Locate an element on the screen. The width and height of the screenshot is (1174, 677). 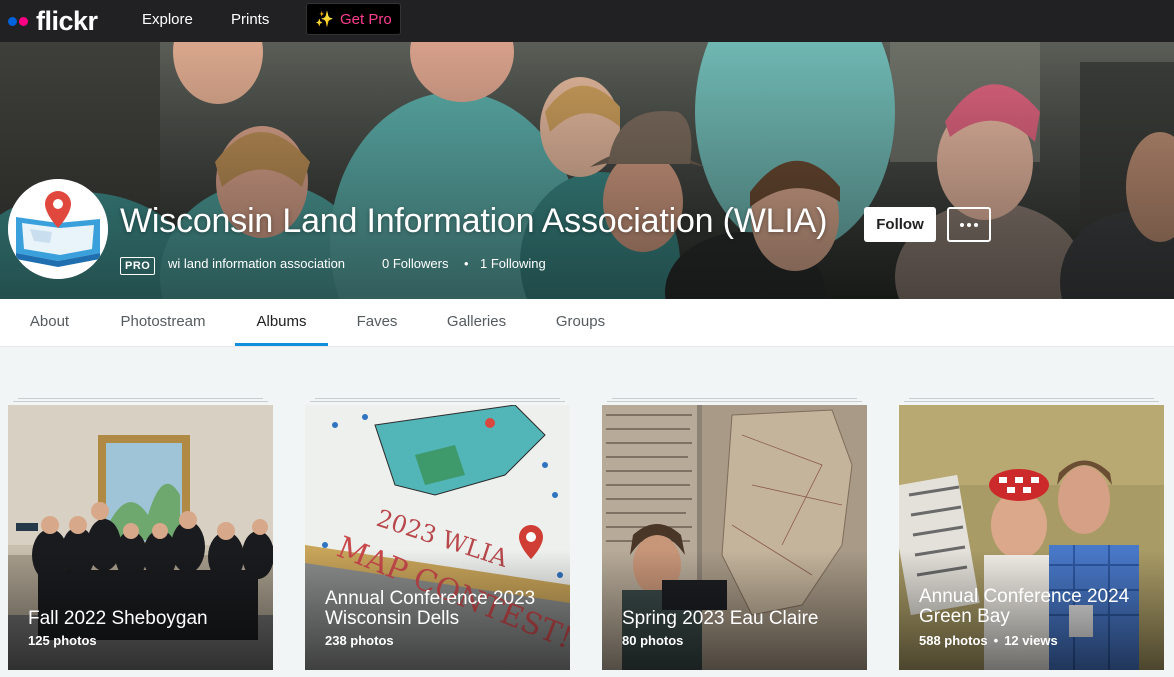
logo-pink-dot is located at coordinates (23, 21).